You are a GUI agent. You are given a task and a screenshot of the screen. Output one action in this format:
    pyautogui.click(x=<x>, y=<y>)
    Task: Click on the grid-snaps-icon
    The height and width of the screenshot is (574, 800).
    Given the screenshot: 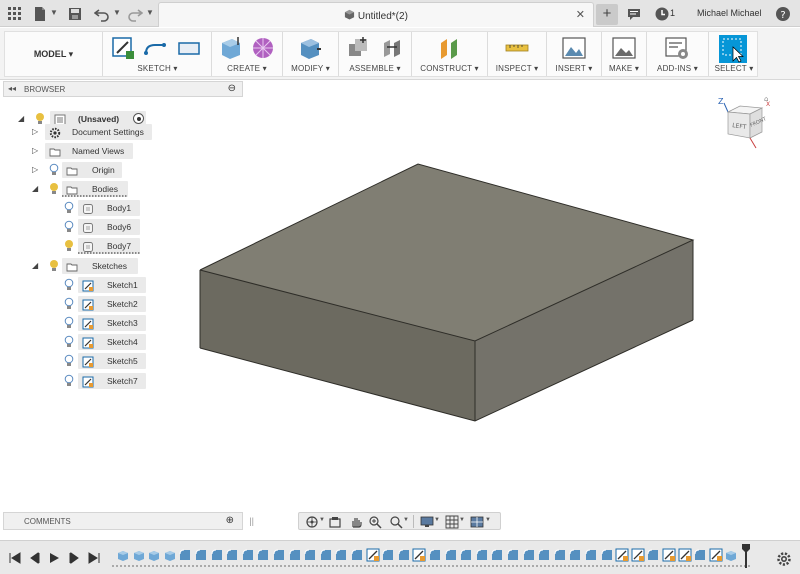 What is the action you would take?
    pyautogui.click(x=452, y=522)
    